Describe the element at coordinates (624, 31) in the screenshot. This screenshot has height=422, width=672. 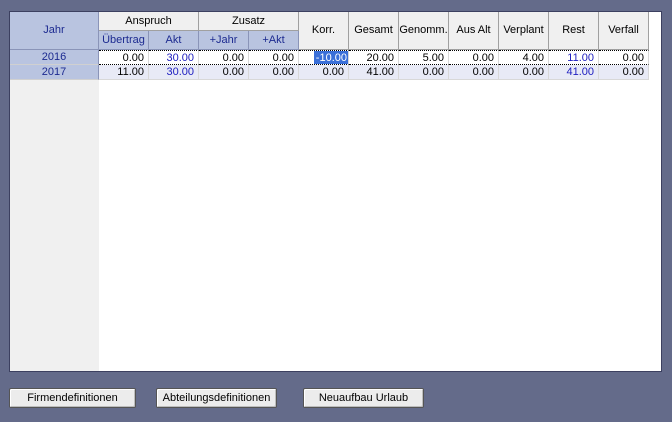
I see `header-verfall: Verfall` at that location.